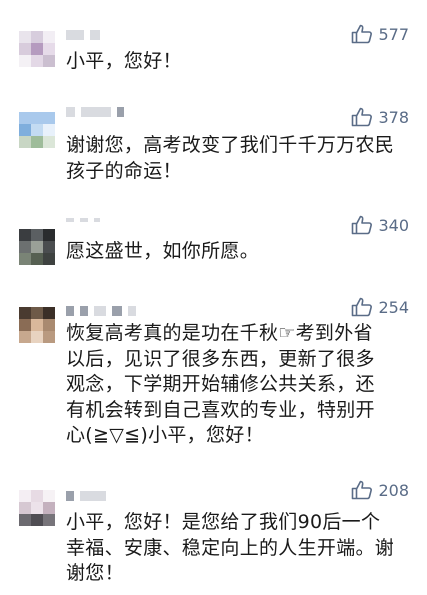  I want to click on like-button: 378, so click(380, 117).